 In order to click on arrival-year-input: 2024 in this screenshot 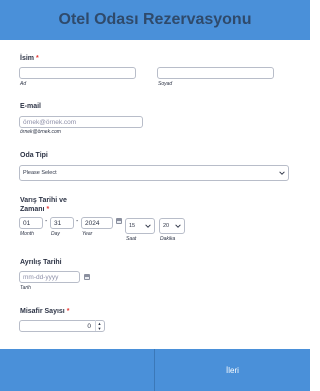, I will do `click(97, 223)`.